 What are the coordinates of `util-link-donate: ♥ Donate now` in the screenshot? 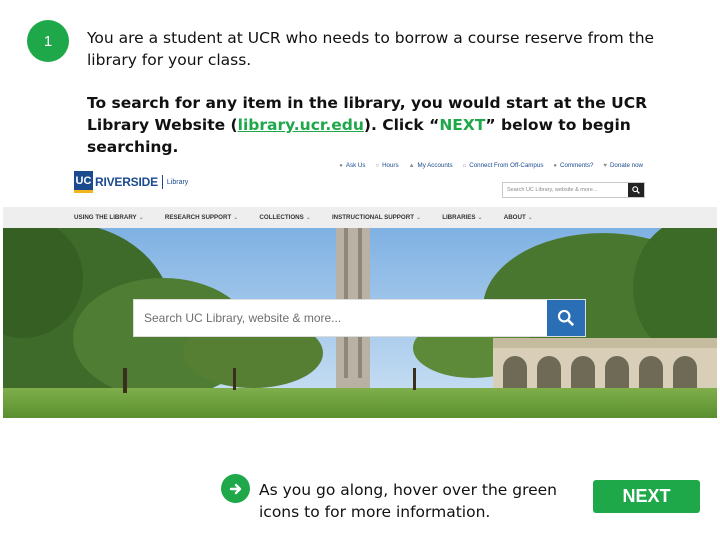 It's located at (623, 165).